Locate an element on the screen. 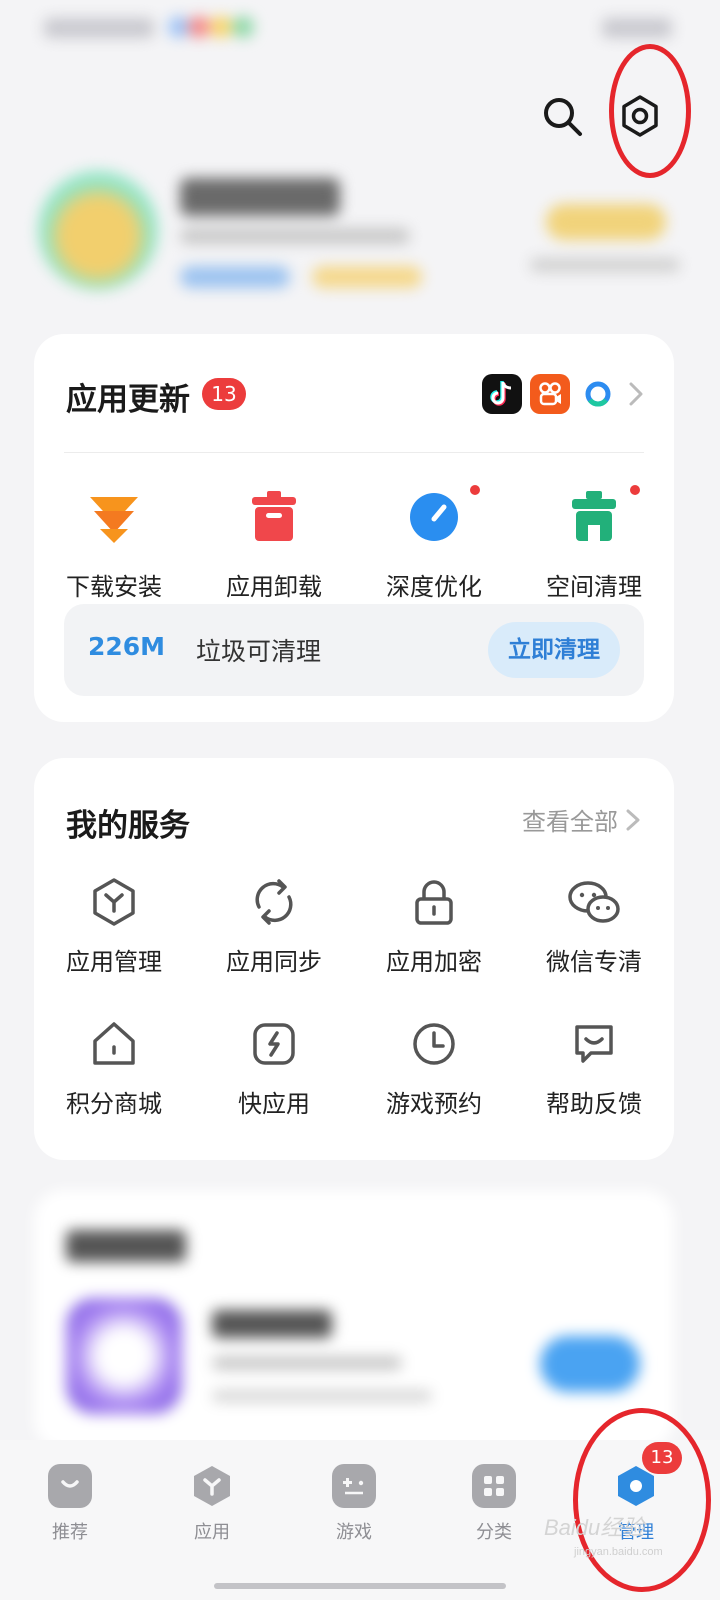  view-all-link: 查看全部 is located at coordinates (582, 819).